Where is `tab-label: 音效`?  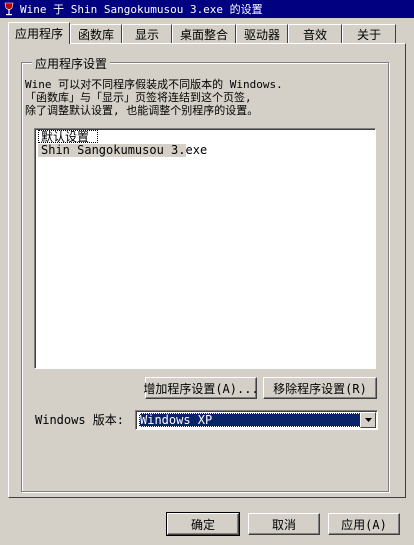 tab-label: 音效 is located at coordinates (314, 34).